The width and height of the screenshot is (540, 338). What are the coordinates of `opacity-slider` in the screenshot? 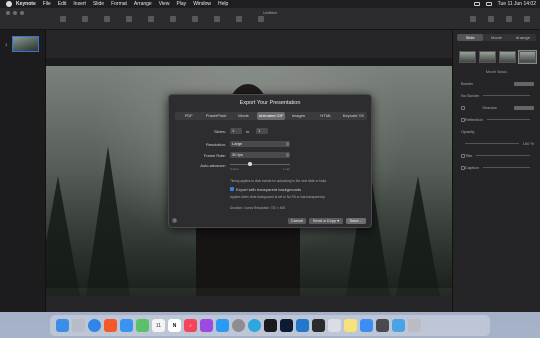 It's located at (492, 143).